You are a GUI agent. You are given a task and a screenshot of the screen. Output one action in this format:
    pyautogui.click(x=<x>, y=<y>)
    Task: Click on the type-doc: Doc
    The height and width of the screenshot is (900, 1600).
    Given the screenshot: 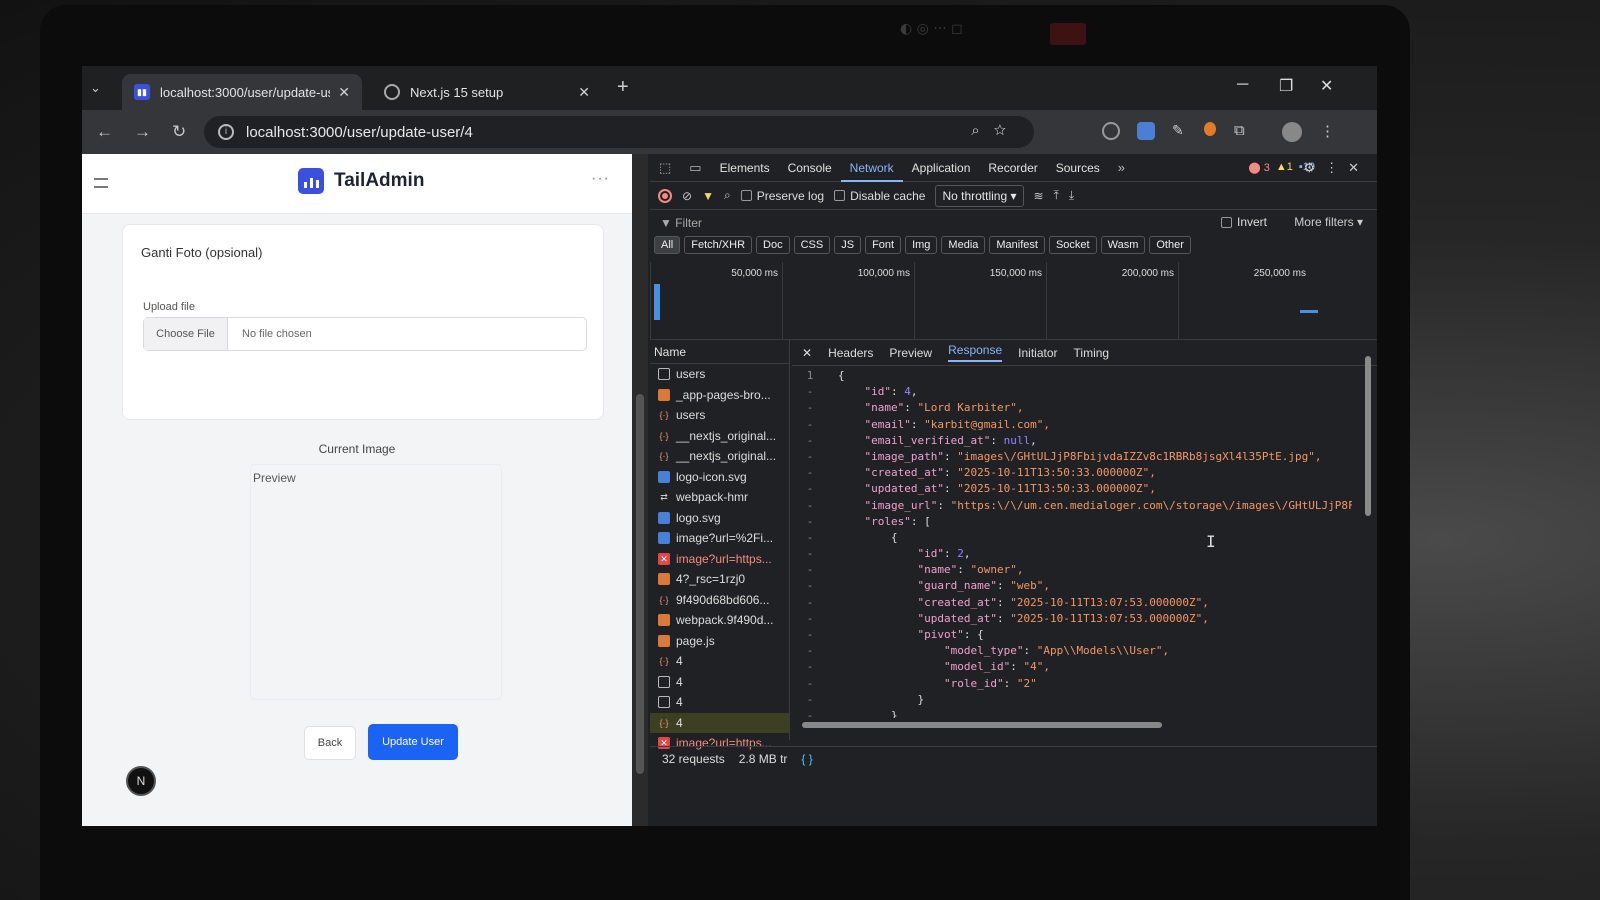 What is the action you would take?
    pyautogui.click(x=773, y=245)
    